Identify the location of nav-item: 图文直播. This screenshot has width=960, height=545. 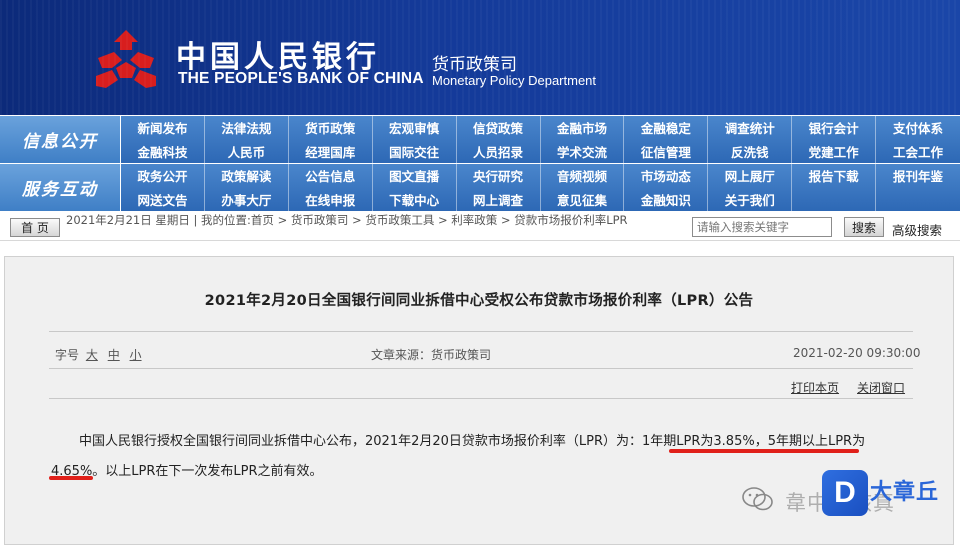
(415, 176).